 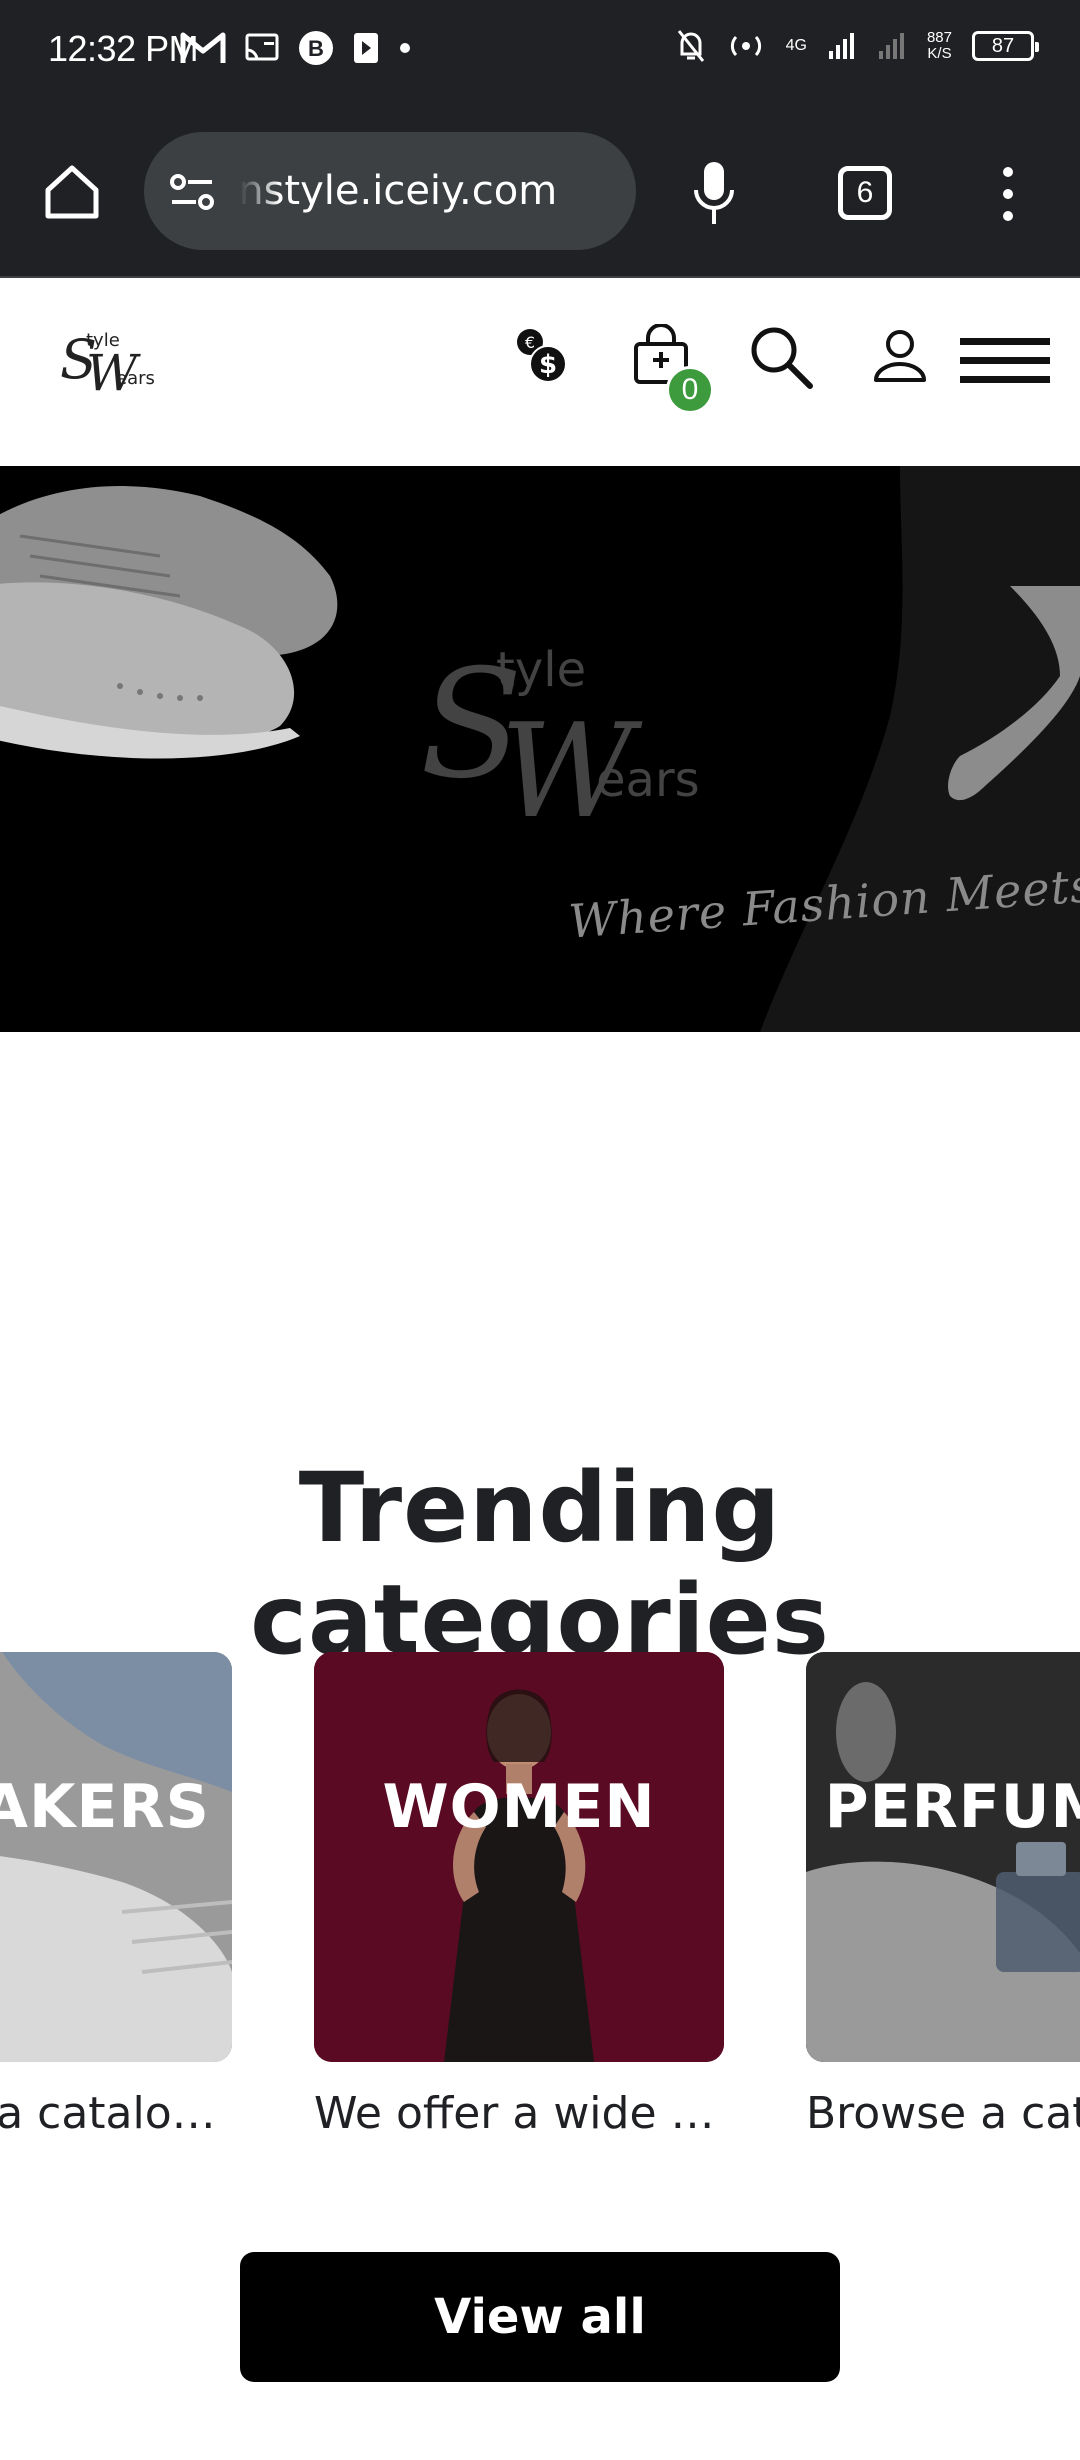 I want to click on category-label: PERFUMES, so click(x=952, y=1807).